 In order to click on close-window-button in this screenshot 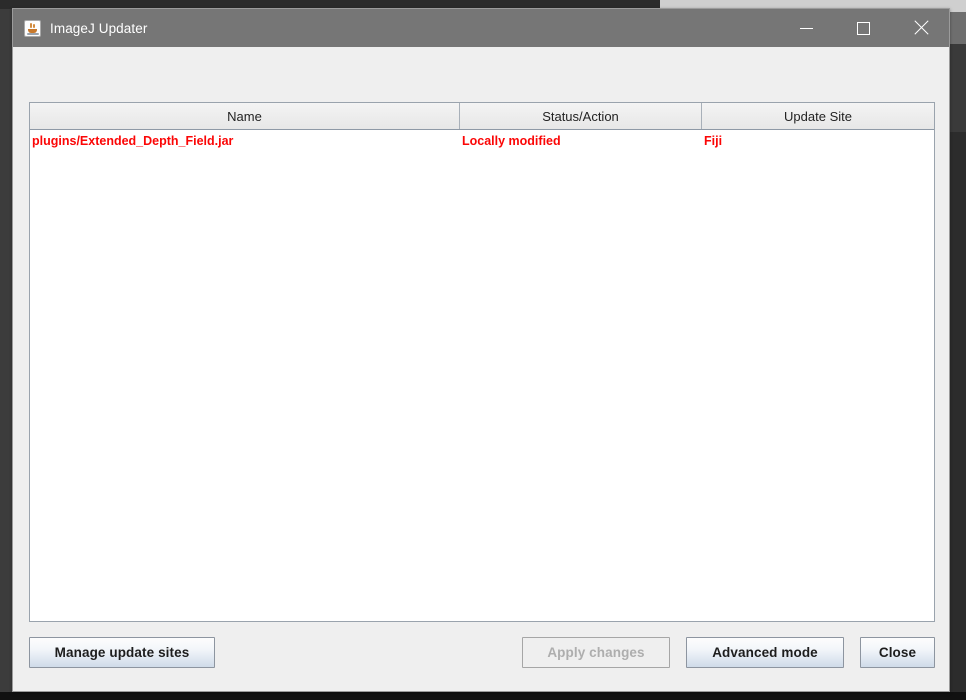, I will do `click(920, 28)`.